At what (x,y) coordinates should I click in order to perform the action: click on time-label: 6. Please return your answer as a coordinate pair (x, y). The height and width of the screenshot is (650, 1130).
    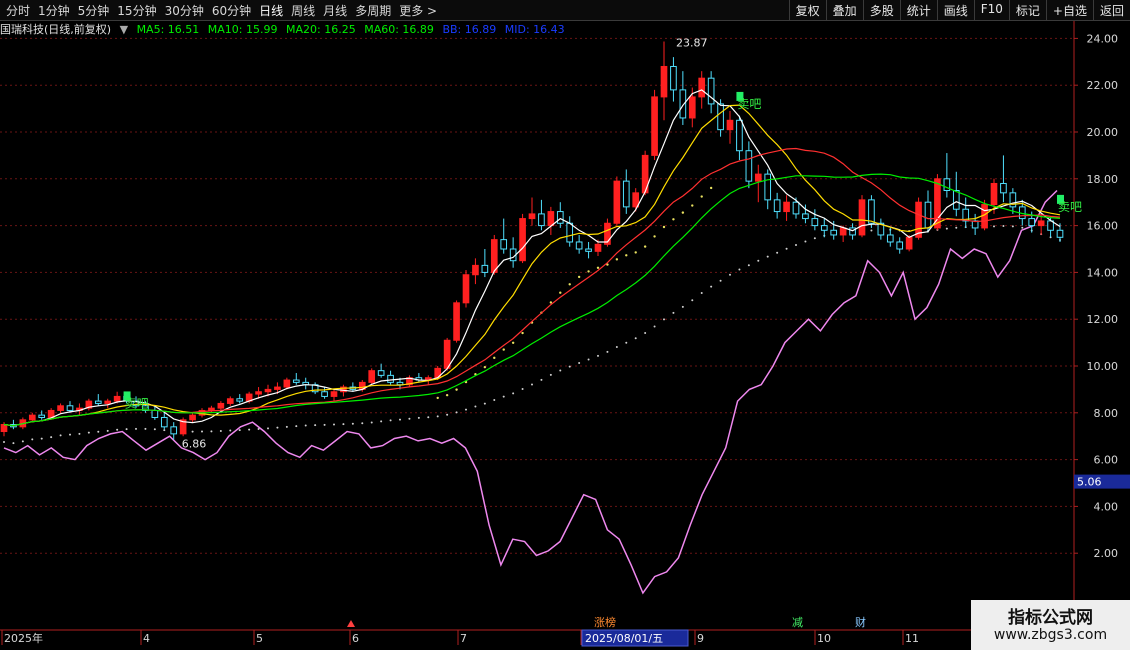
    Looking at the image, I should click on (355, 638).